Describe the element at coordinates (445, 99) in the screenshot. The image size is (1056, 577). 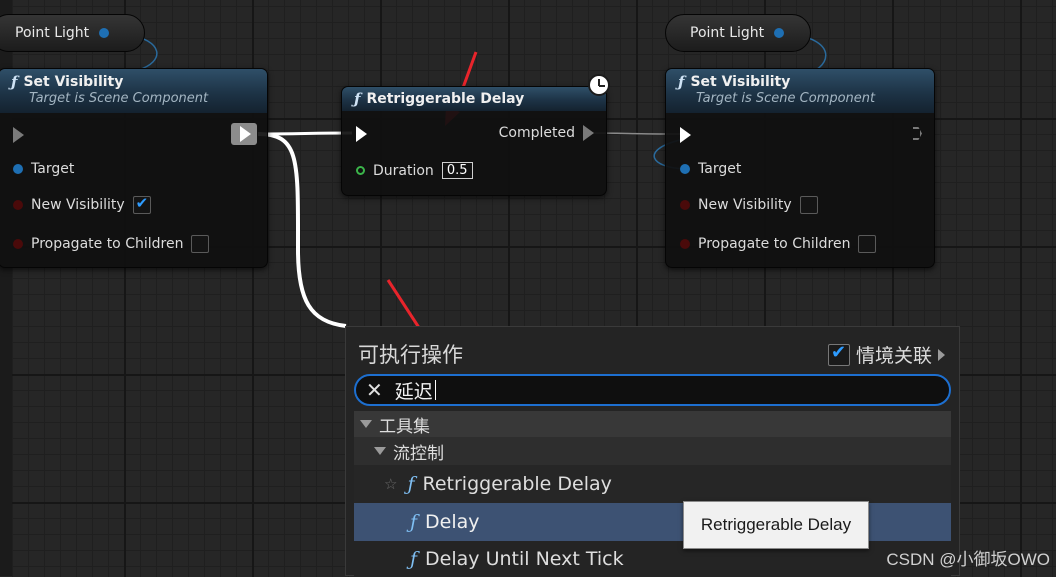
I see `node-title: Retriggerable Delay` at that location.